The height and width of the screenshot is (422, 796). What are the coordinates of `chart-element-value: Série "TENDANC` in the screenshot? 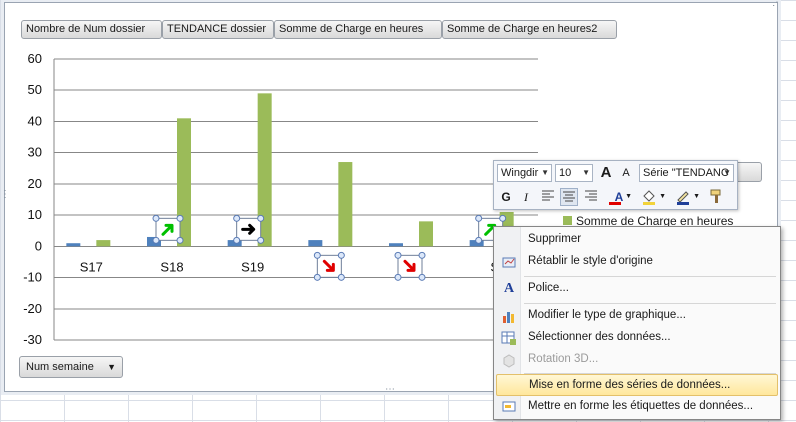 It's located at (686, 173).